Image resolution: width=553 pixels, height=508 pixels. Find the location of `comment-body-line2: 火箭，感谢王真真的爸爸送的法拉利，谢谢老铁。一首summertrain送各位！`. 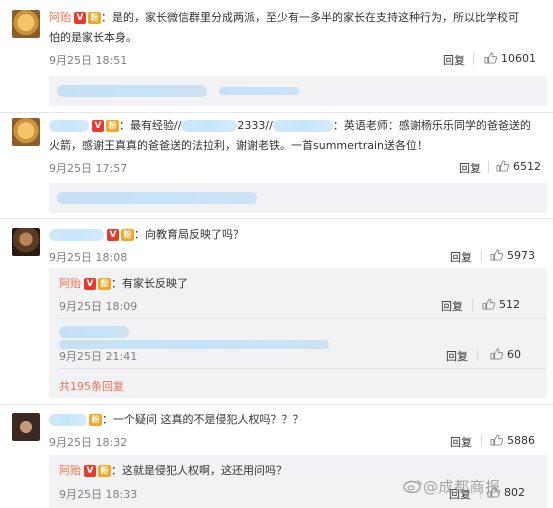

comment-body-line2: 火箭，感谢王真真的爸爸送的法拉利，谢谢老铁。一首summertrain送各位！ is located at coordinates (239, 145).